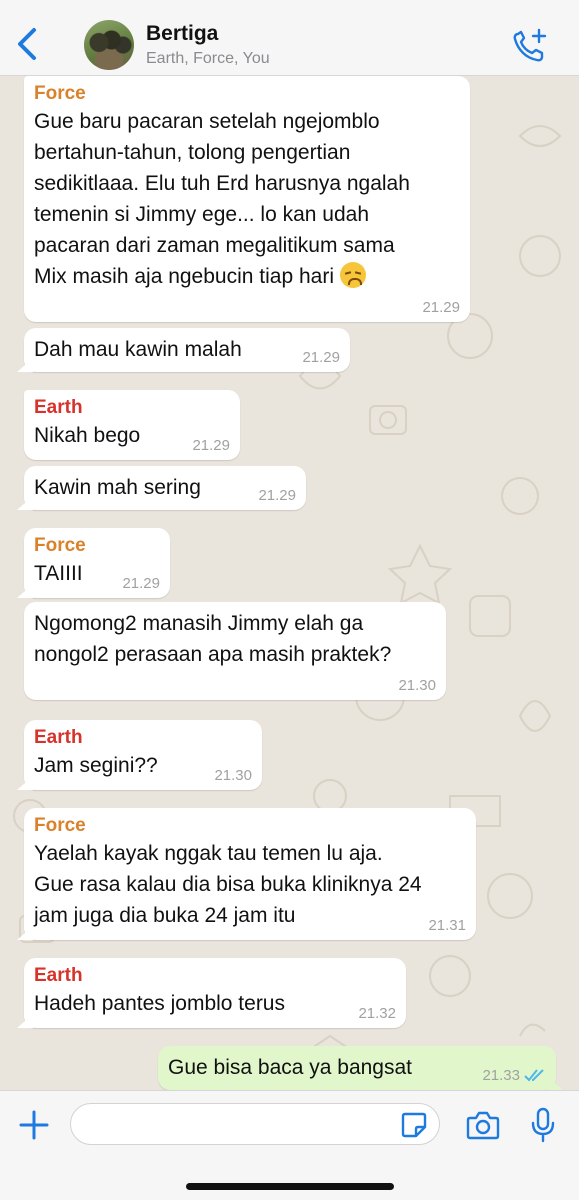 The height and width of the screenshot is (1200, 579). I want to click on message-text-line: Mix masih aja ngebucin tiap hari, so click(184, 276).